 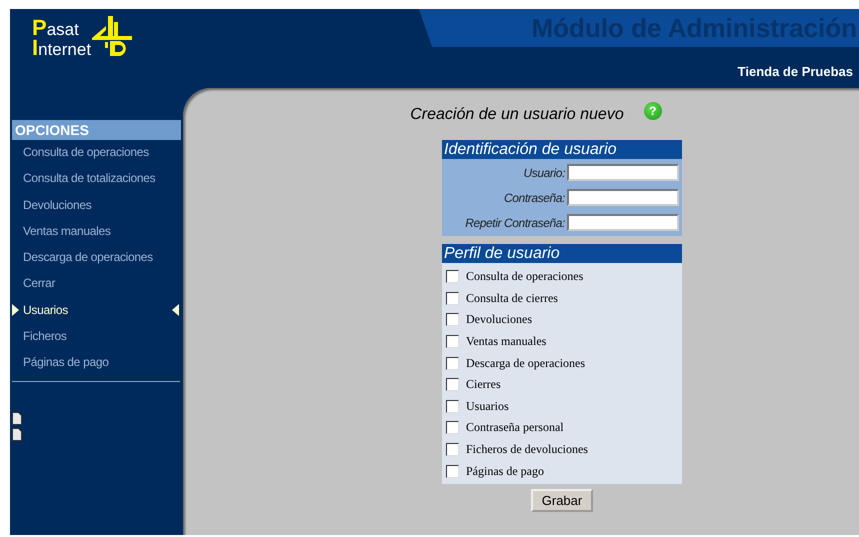 What do you see at coordinates (562, 253) in the screenshot?
I see `section-heading: Perfil de usuario` at bounding box center [562, 253].